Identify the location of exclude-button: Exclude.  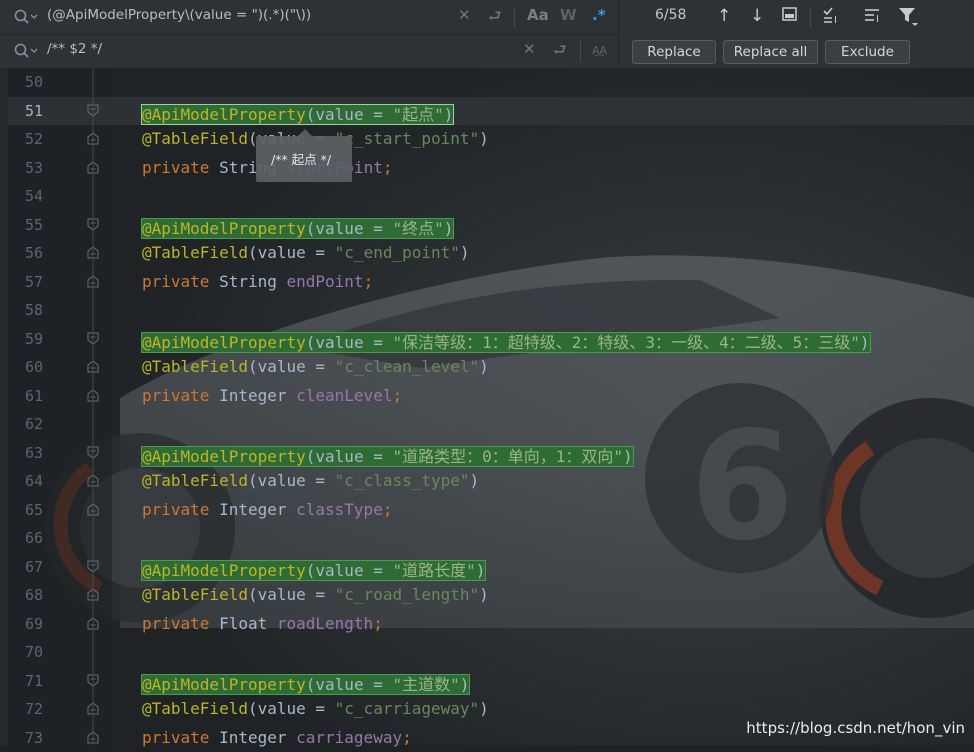
(867, 52).